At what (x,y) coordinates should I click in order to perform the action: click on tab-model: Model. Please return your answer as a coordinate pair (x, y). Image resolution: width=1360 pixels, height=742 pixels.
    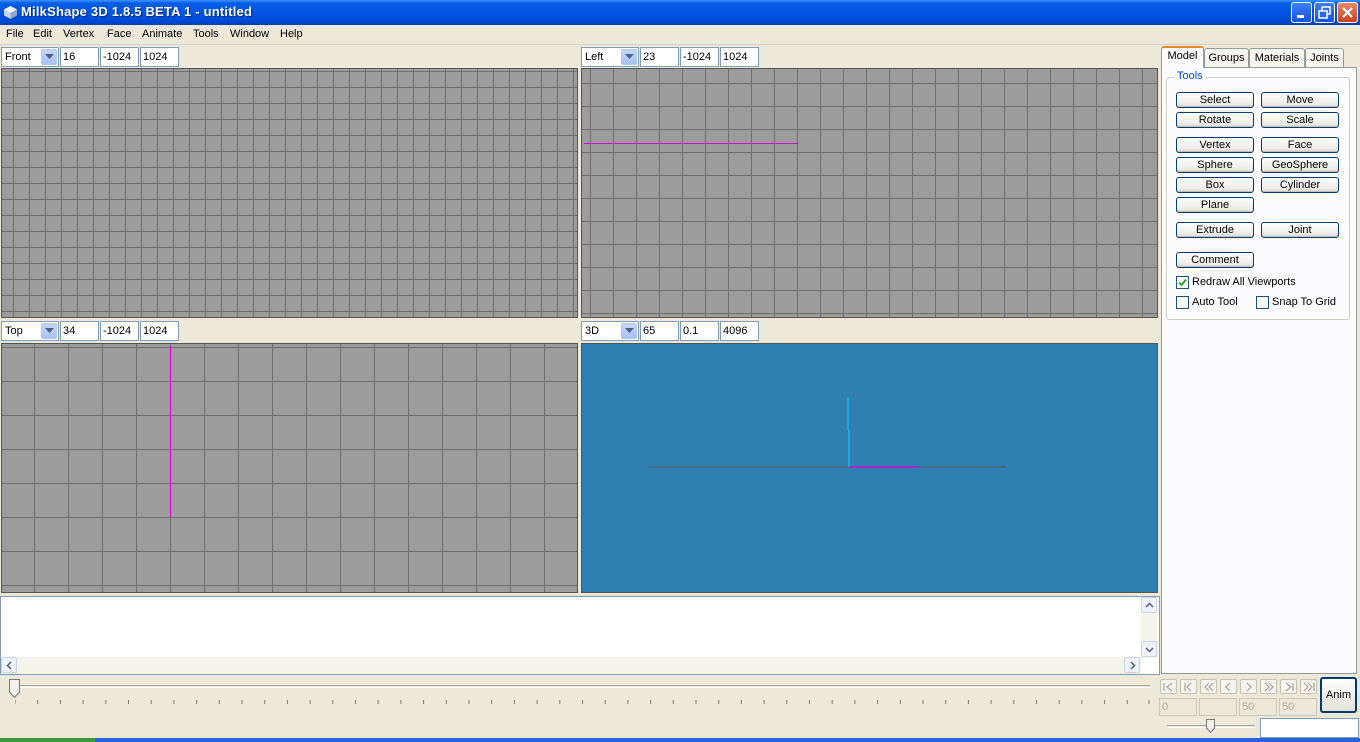
    Looking at the image, I should click on (1182, 57).